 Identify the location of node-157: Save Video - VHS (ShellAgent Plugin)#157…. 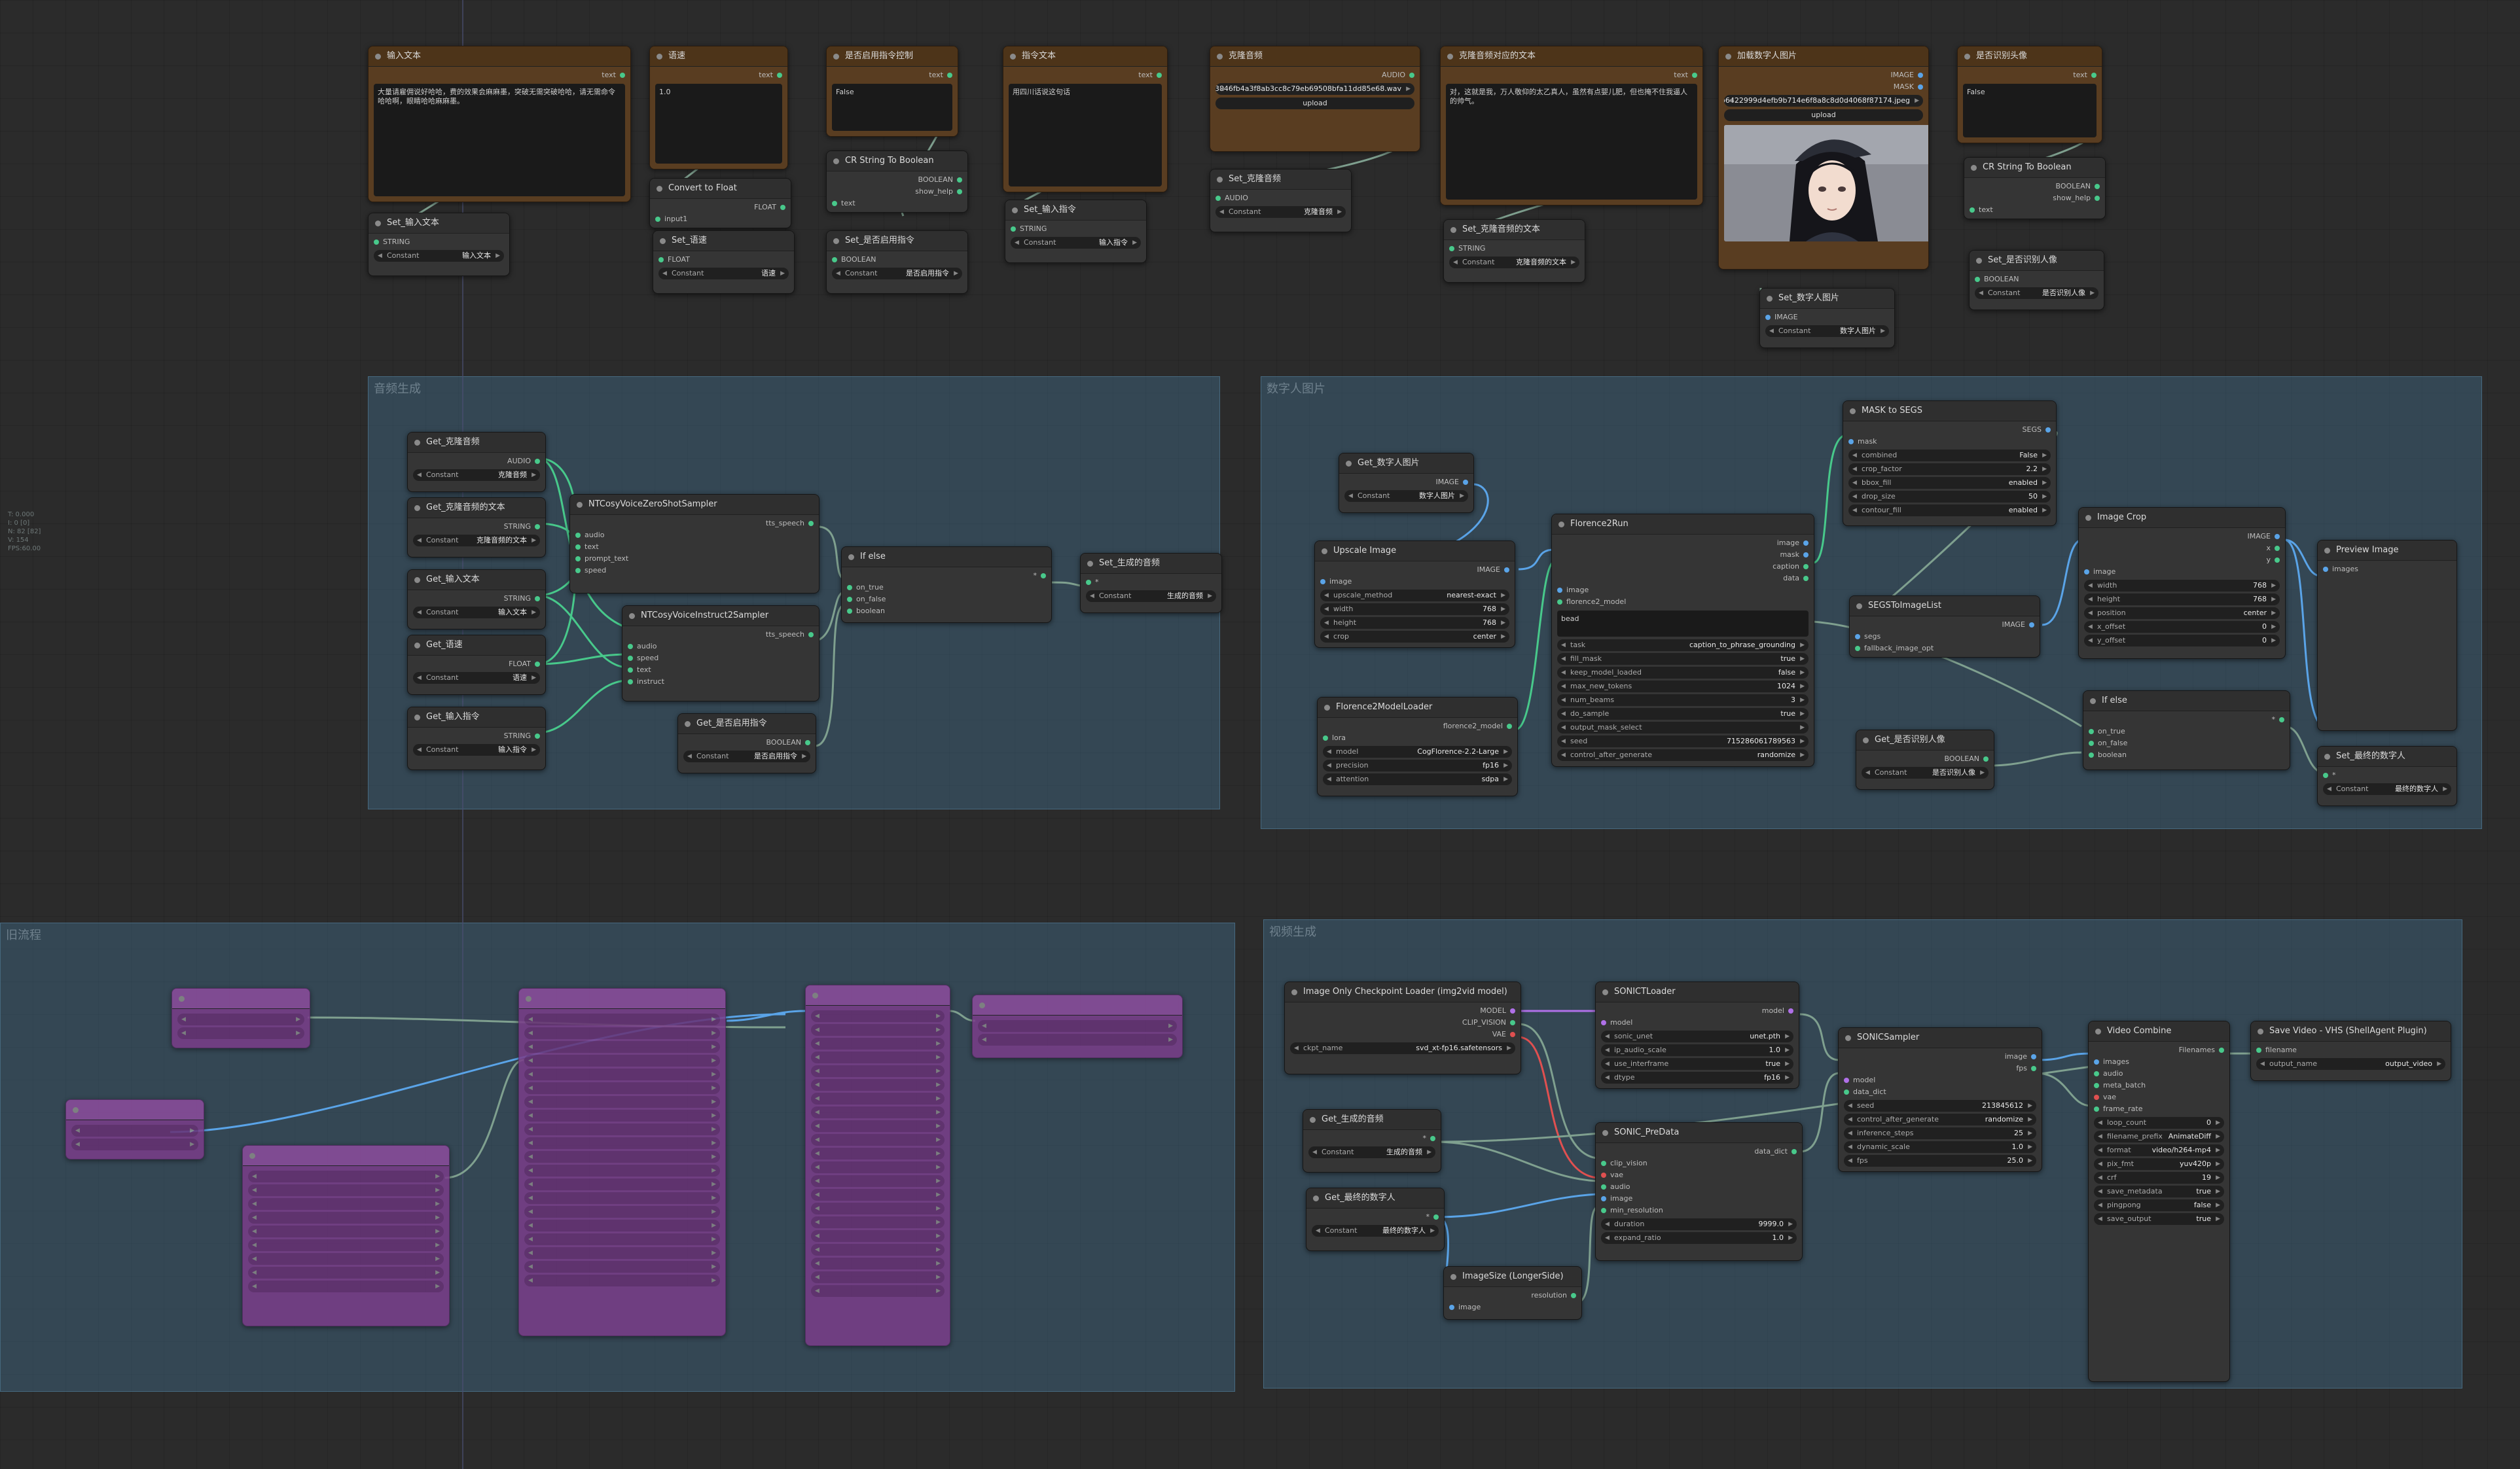
(2350, 1051).